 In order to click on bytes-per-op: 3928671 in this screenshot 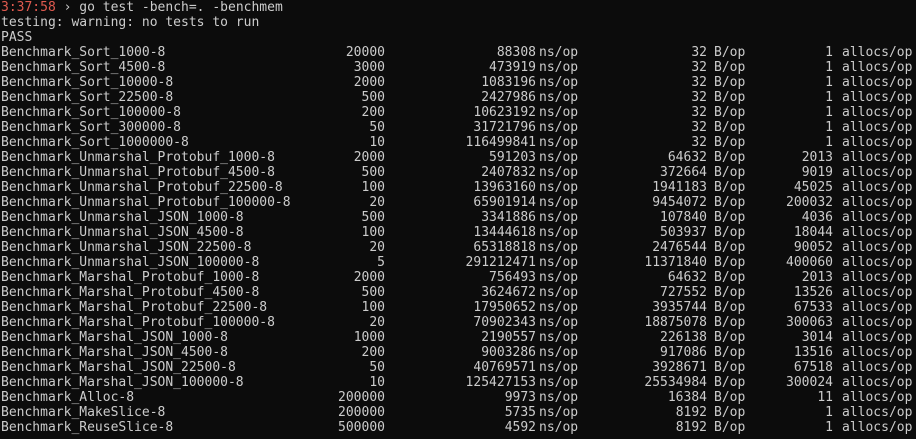, I will do `click(679, 367)`.